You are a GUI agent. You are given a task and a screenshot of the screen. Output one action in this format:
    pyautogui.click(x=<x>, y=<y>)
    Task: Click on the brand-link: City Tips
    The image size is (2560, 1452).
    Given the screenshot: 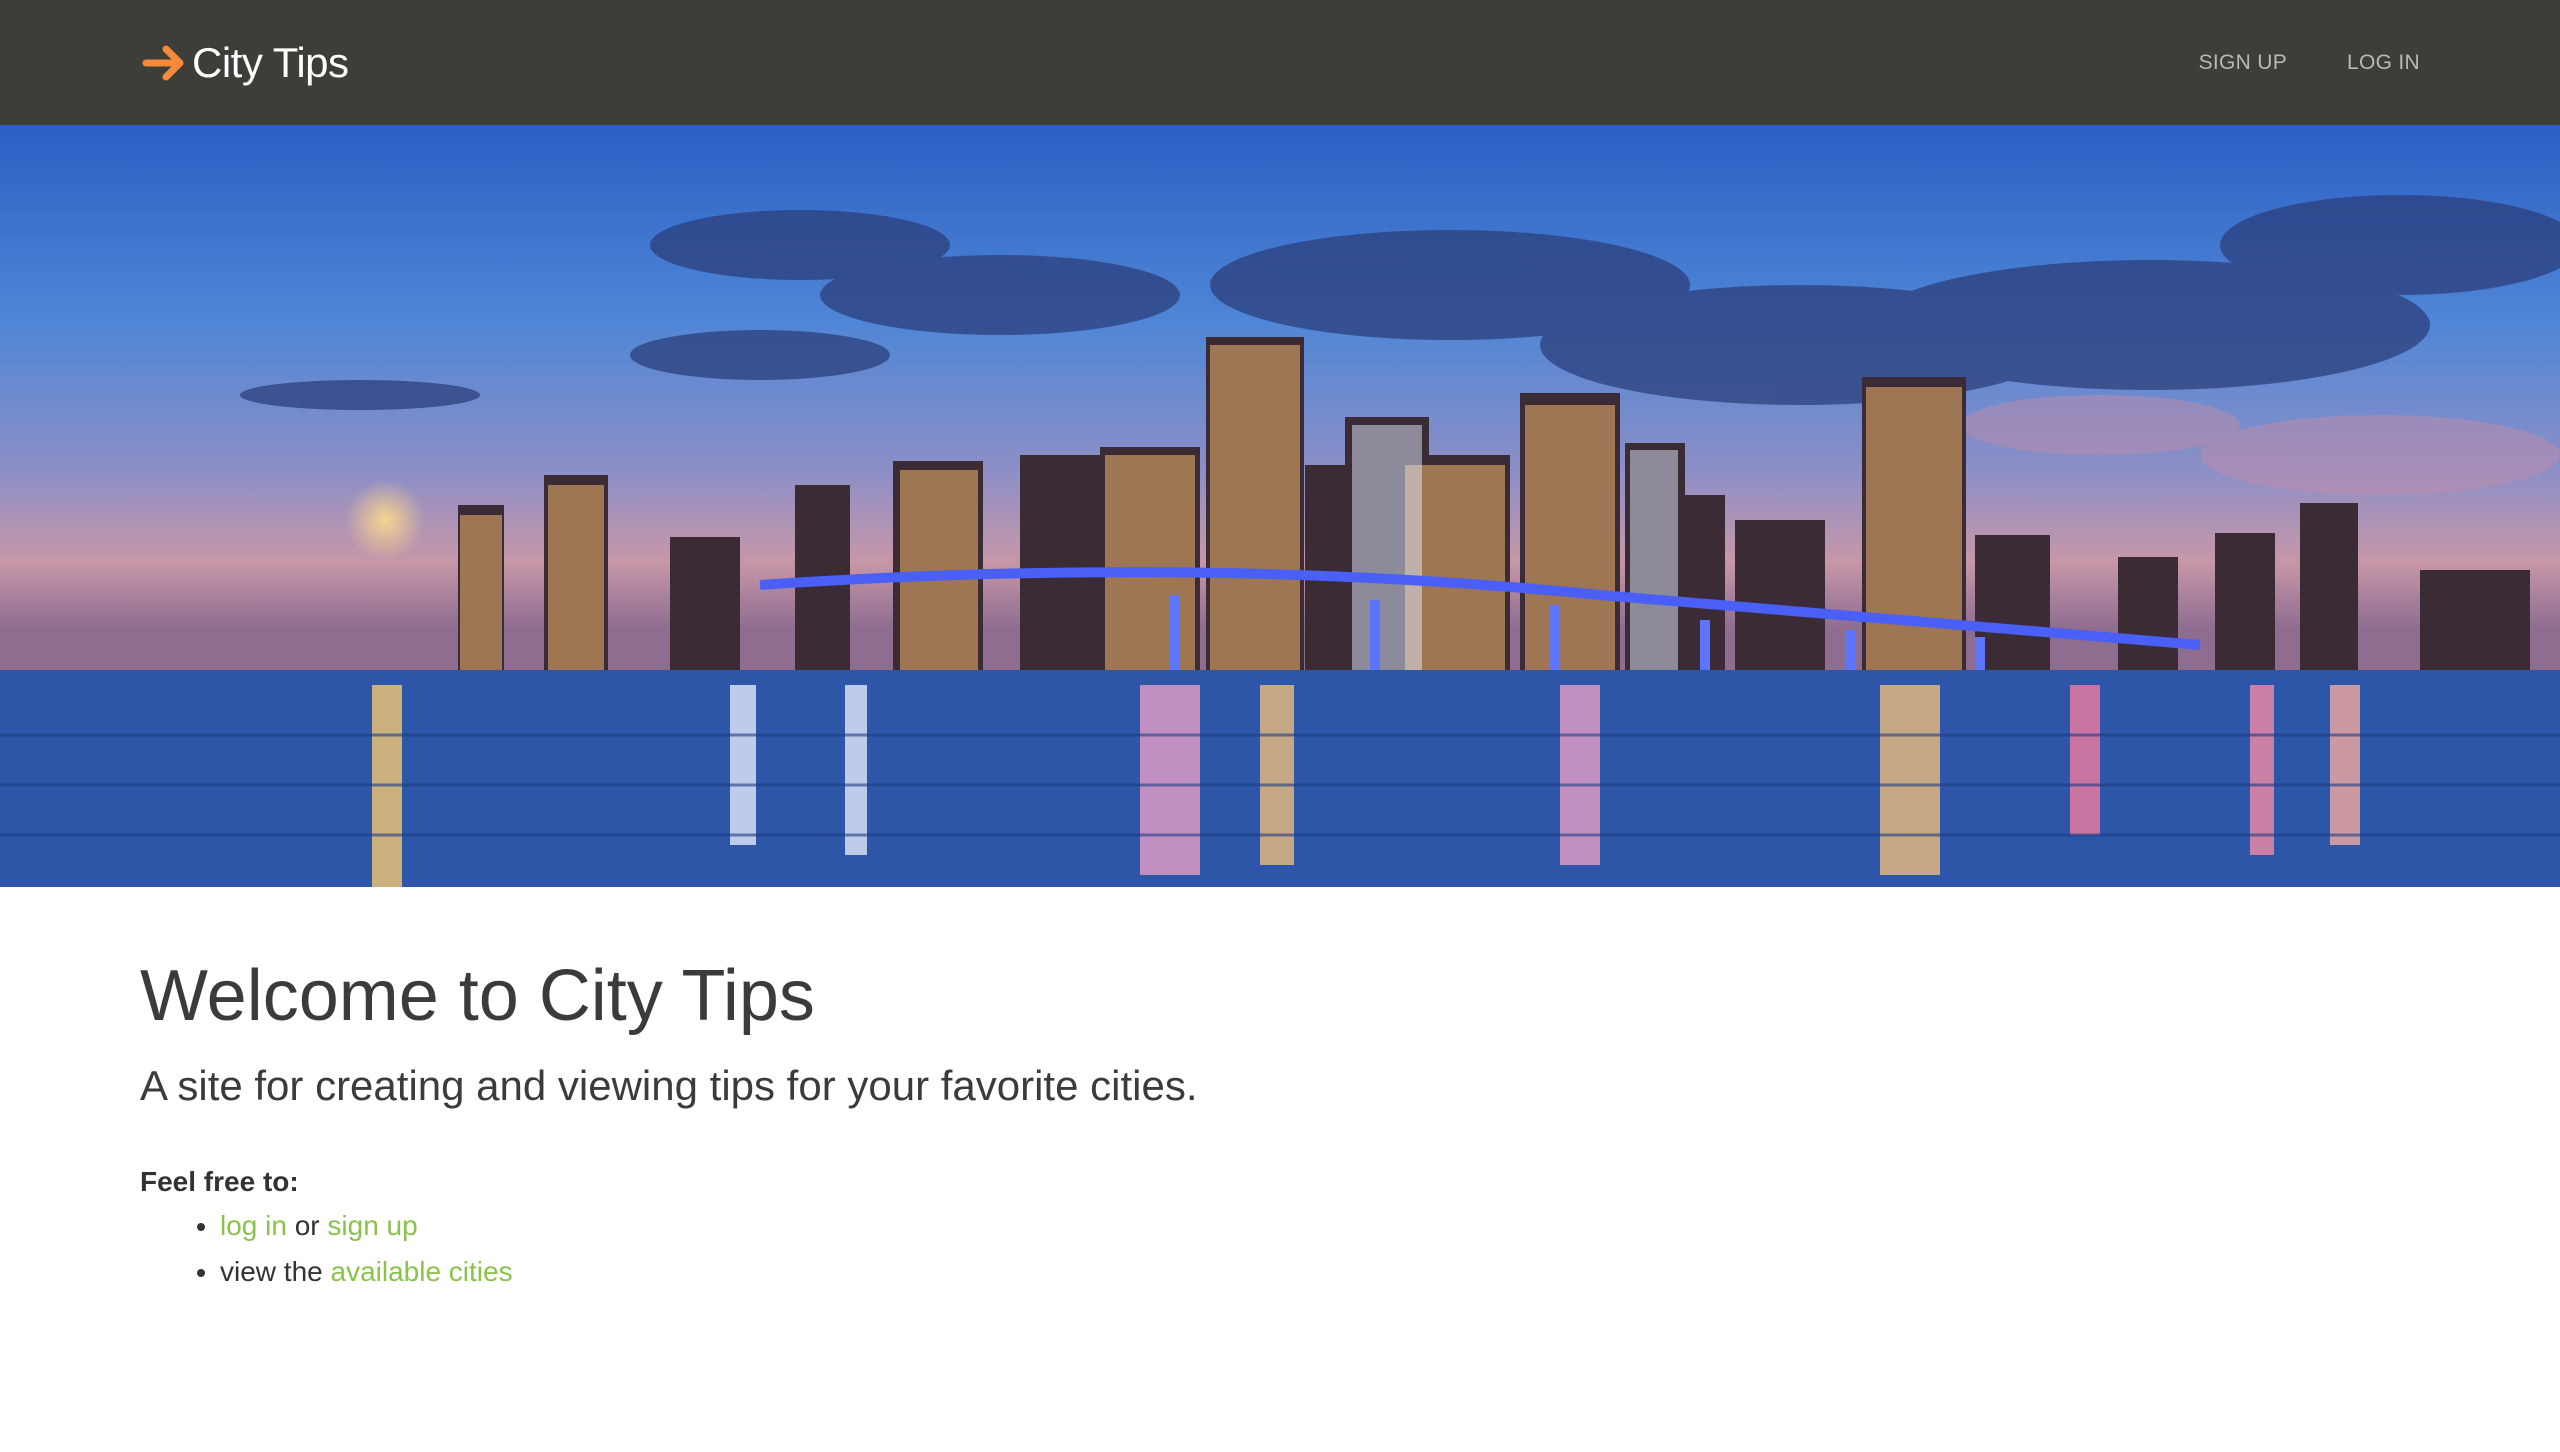 What is the action you would take?
    pyautogui.click(x=245, y=62)
    